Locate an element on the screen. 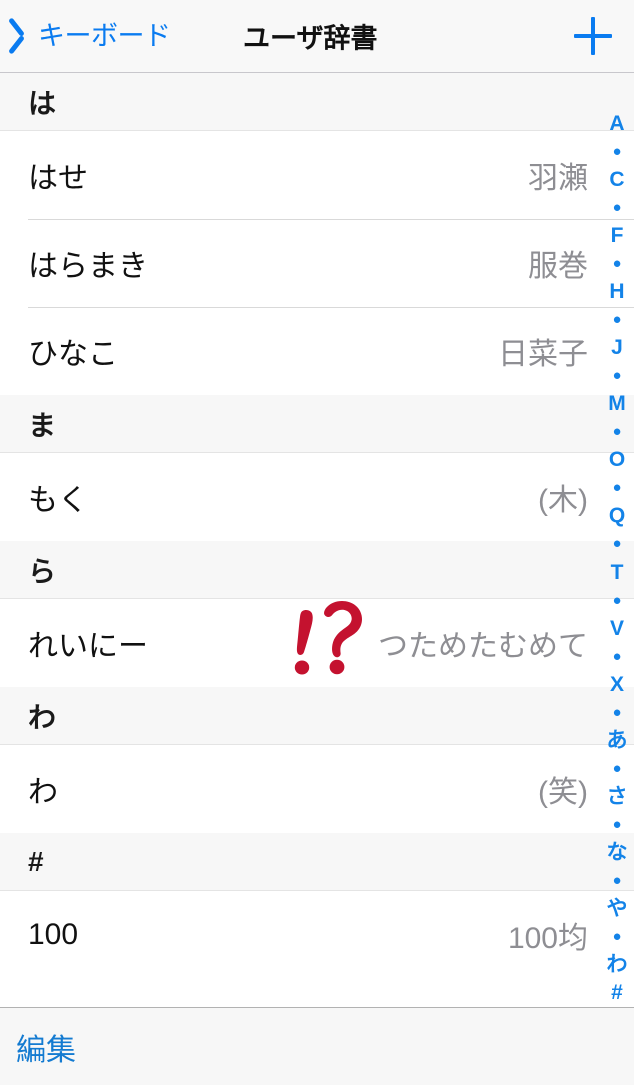  table-row: はせ 羽瀬 is located at coordinates (317, 175).